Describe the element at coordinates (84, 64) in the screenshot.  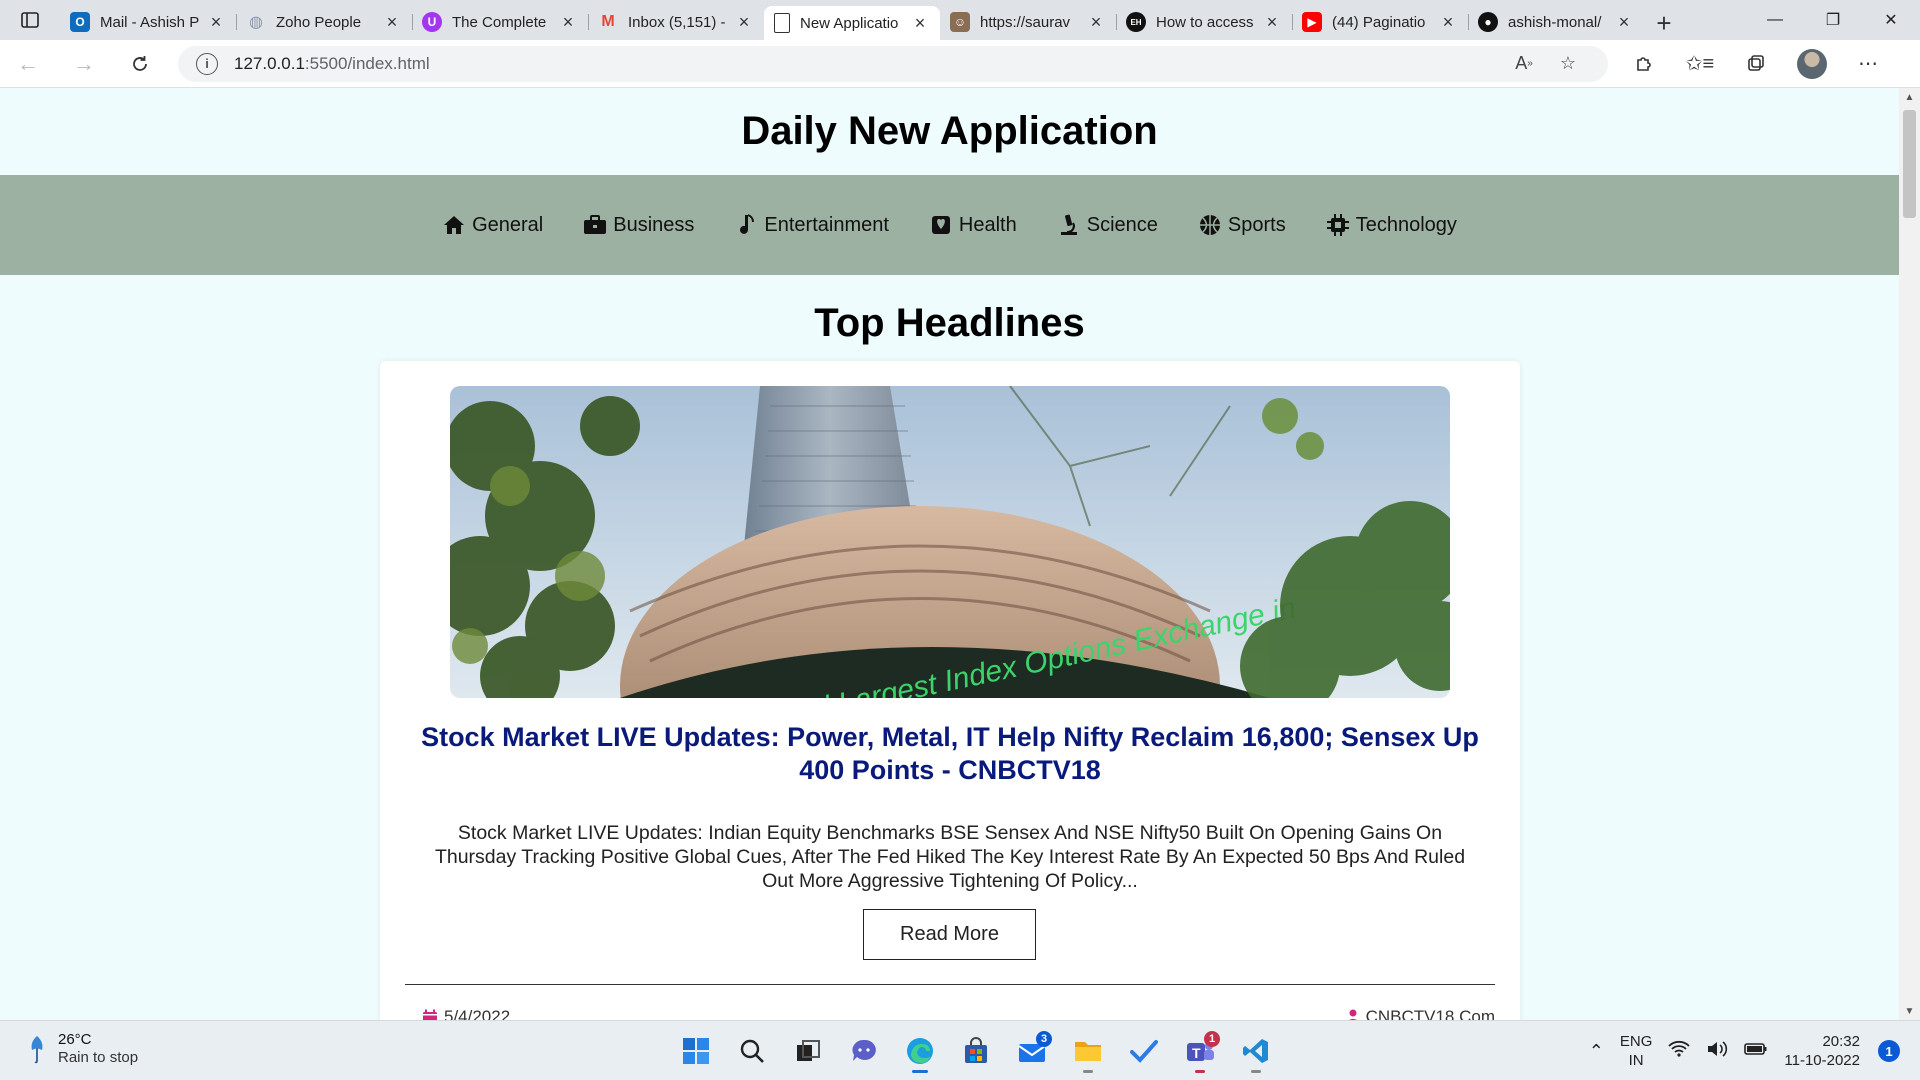
I see `forward-button: →` at that location.